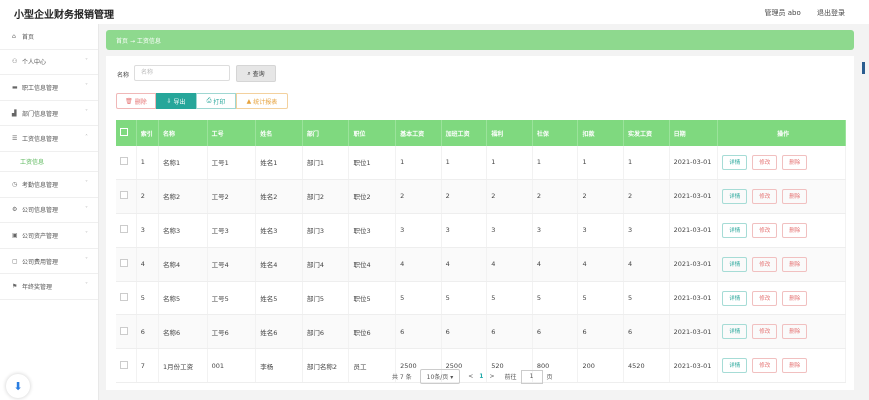 The image size is (869, 400). I want to click on sidebar-subitem-salary-info: 工资信息, so click(49, 162).